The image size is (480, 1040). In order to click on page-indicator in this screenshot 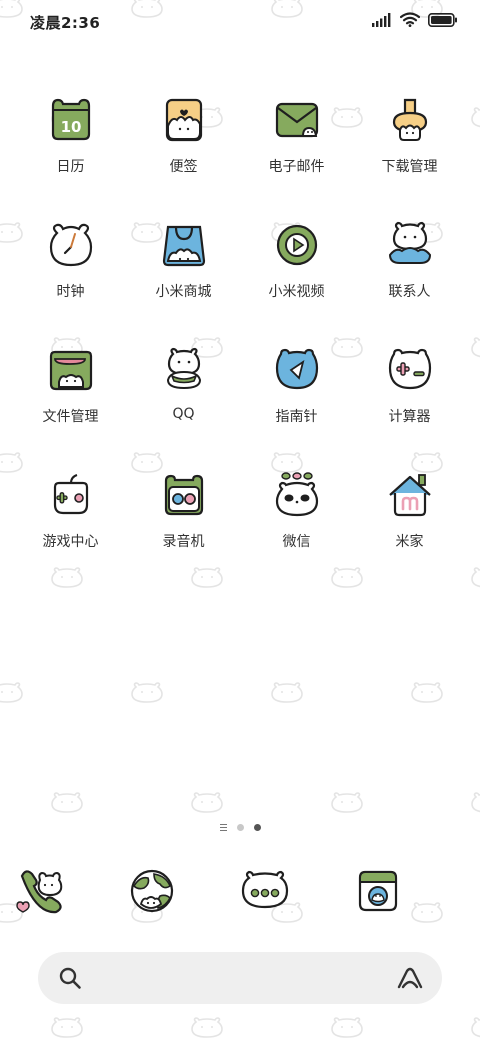, I will do `click(240, 827)`.